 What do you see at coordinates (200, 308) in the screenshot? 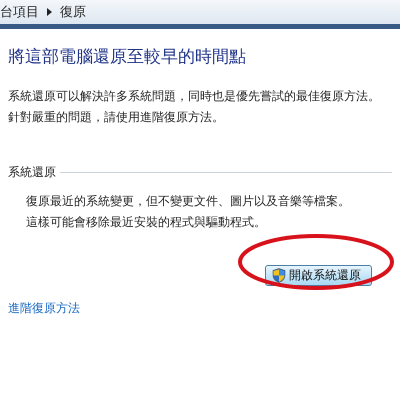
I see `advanced-recovery-link: 進階復原方法` at bounding box center [200, 308].